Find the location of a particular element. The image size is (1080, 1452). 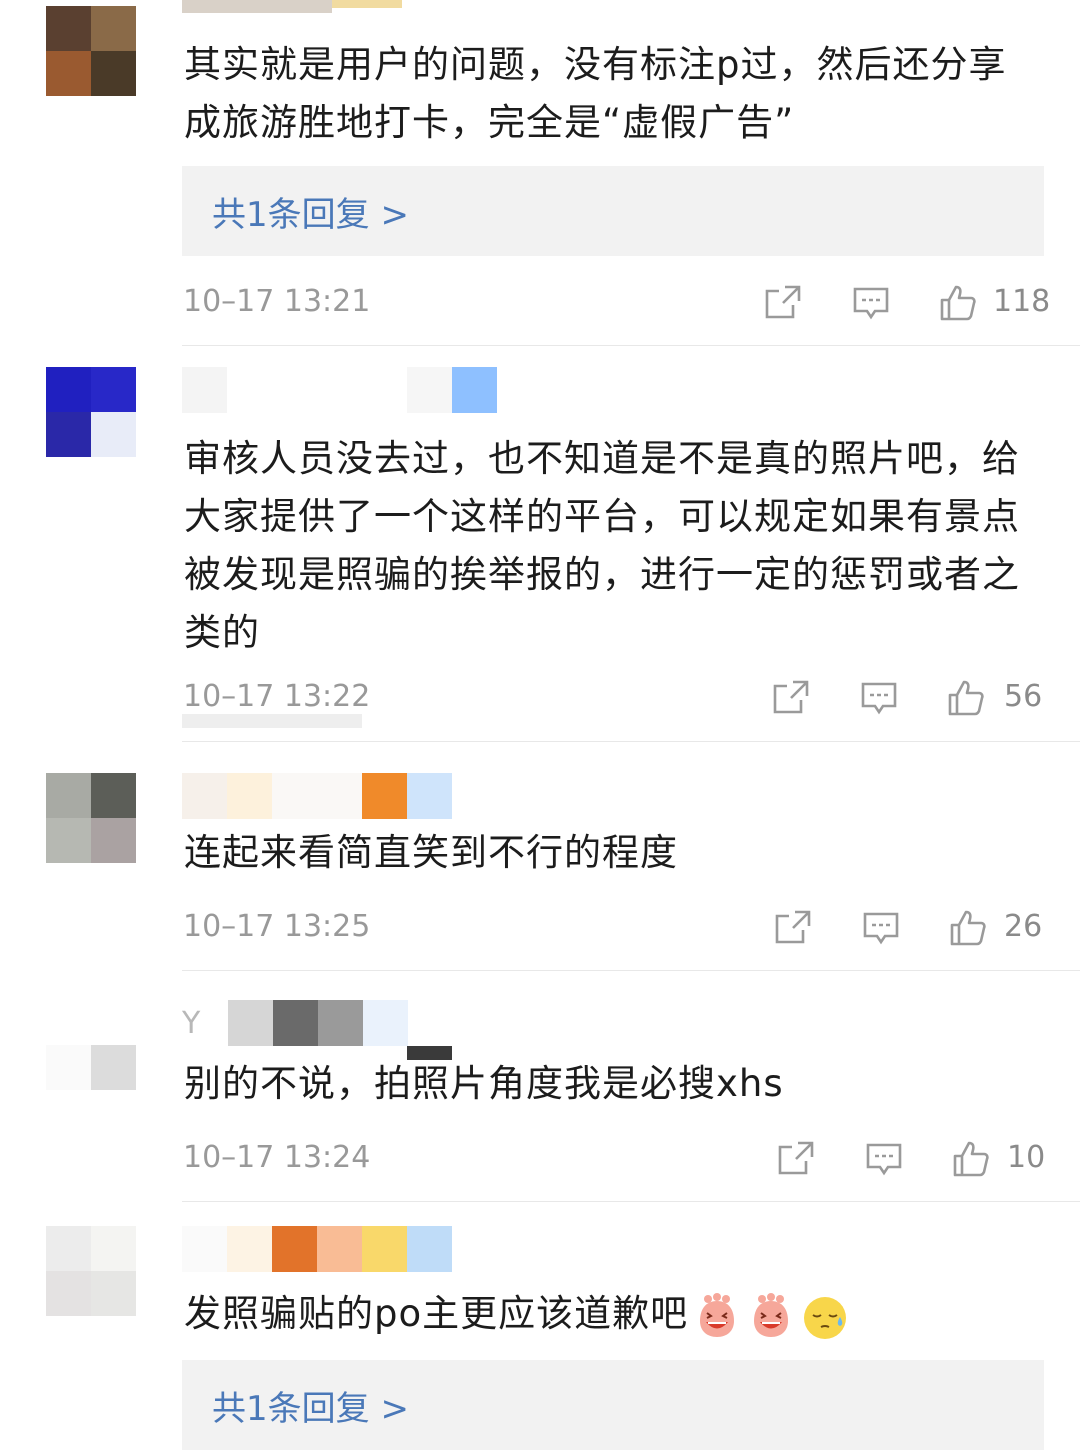

timestamp: 10–17 13:25 is located at coordinates (277, 926).